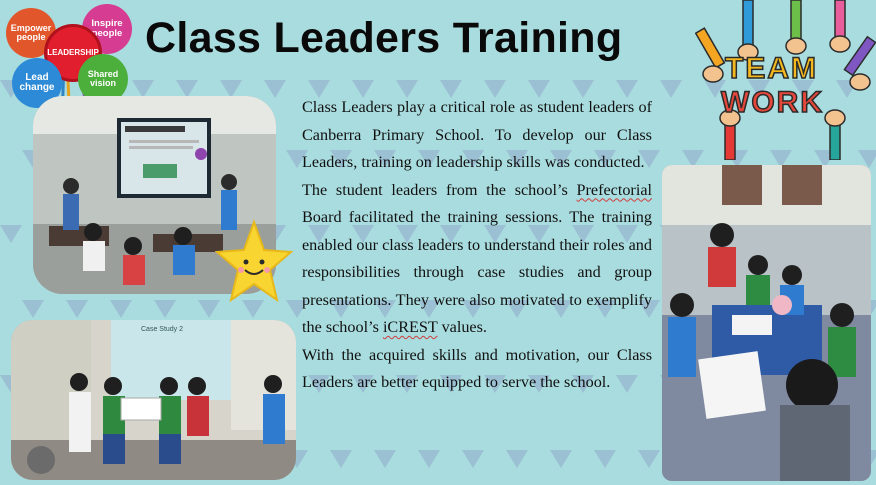 The height and width of the screenshot is (485, 876). Describe the element at coordinates (162, 329) in the screenshot. I see `slide-heading: Case Study 2` at that location.